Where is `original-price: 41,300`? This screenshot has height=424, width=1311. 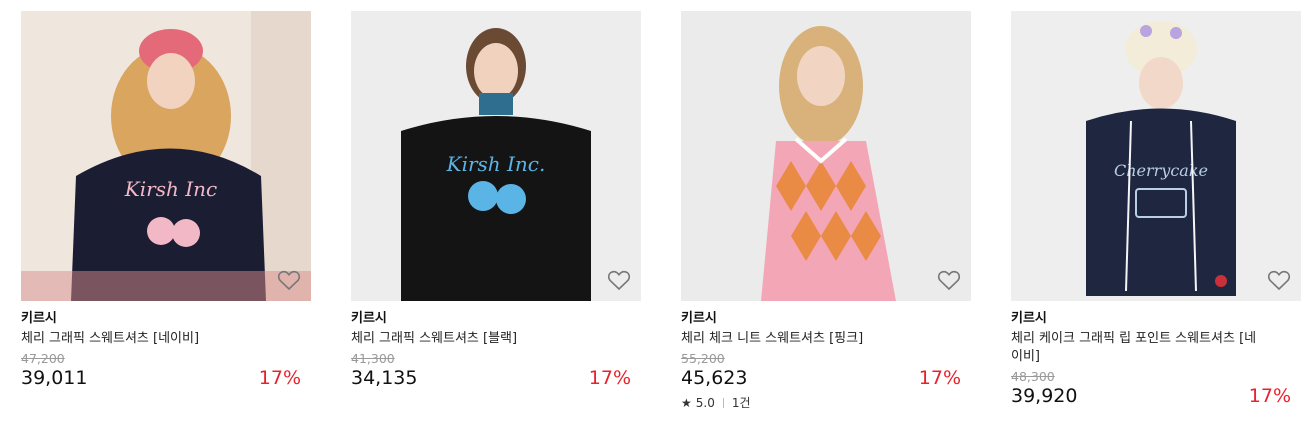
original-price: 41,300 is located at coordinates (373, 358).